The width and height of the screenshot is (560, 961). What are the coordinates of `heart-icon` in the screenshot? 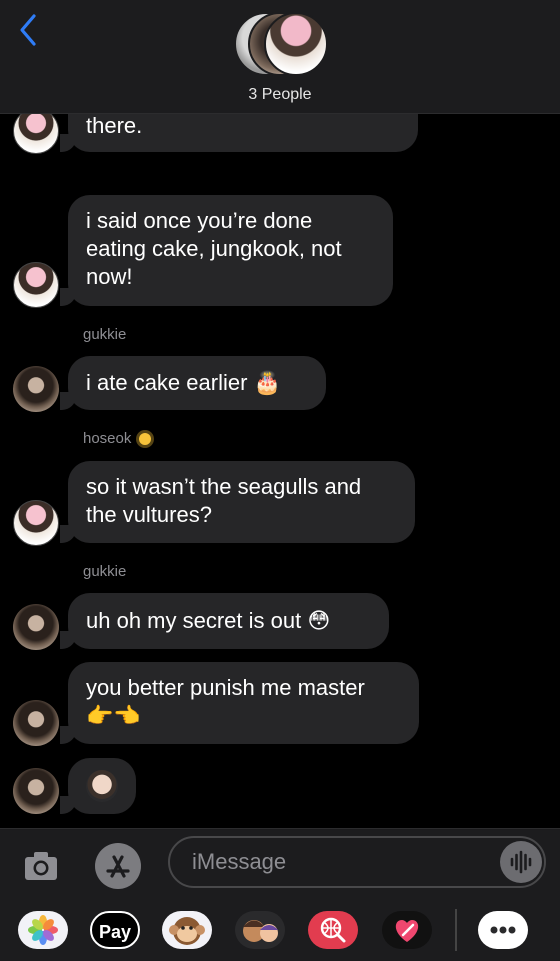 It's located at (407, 931).